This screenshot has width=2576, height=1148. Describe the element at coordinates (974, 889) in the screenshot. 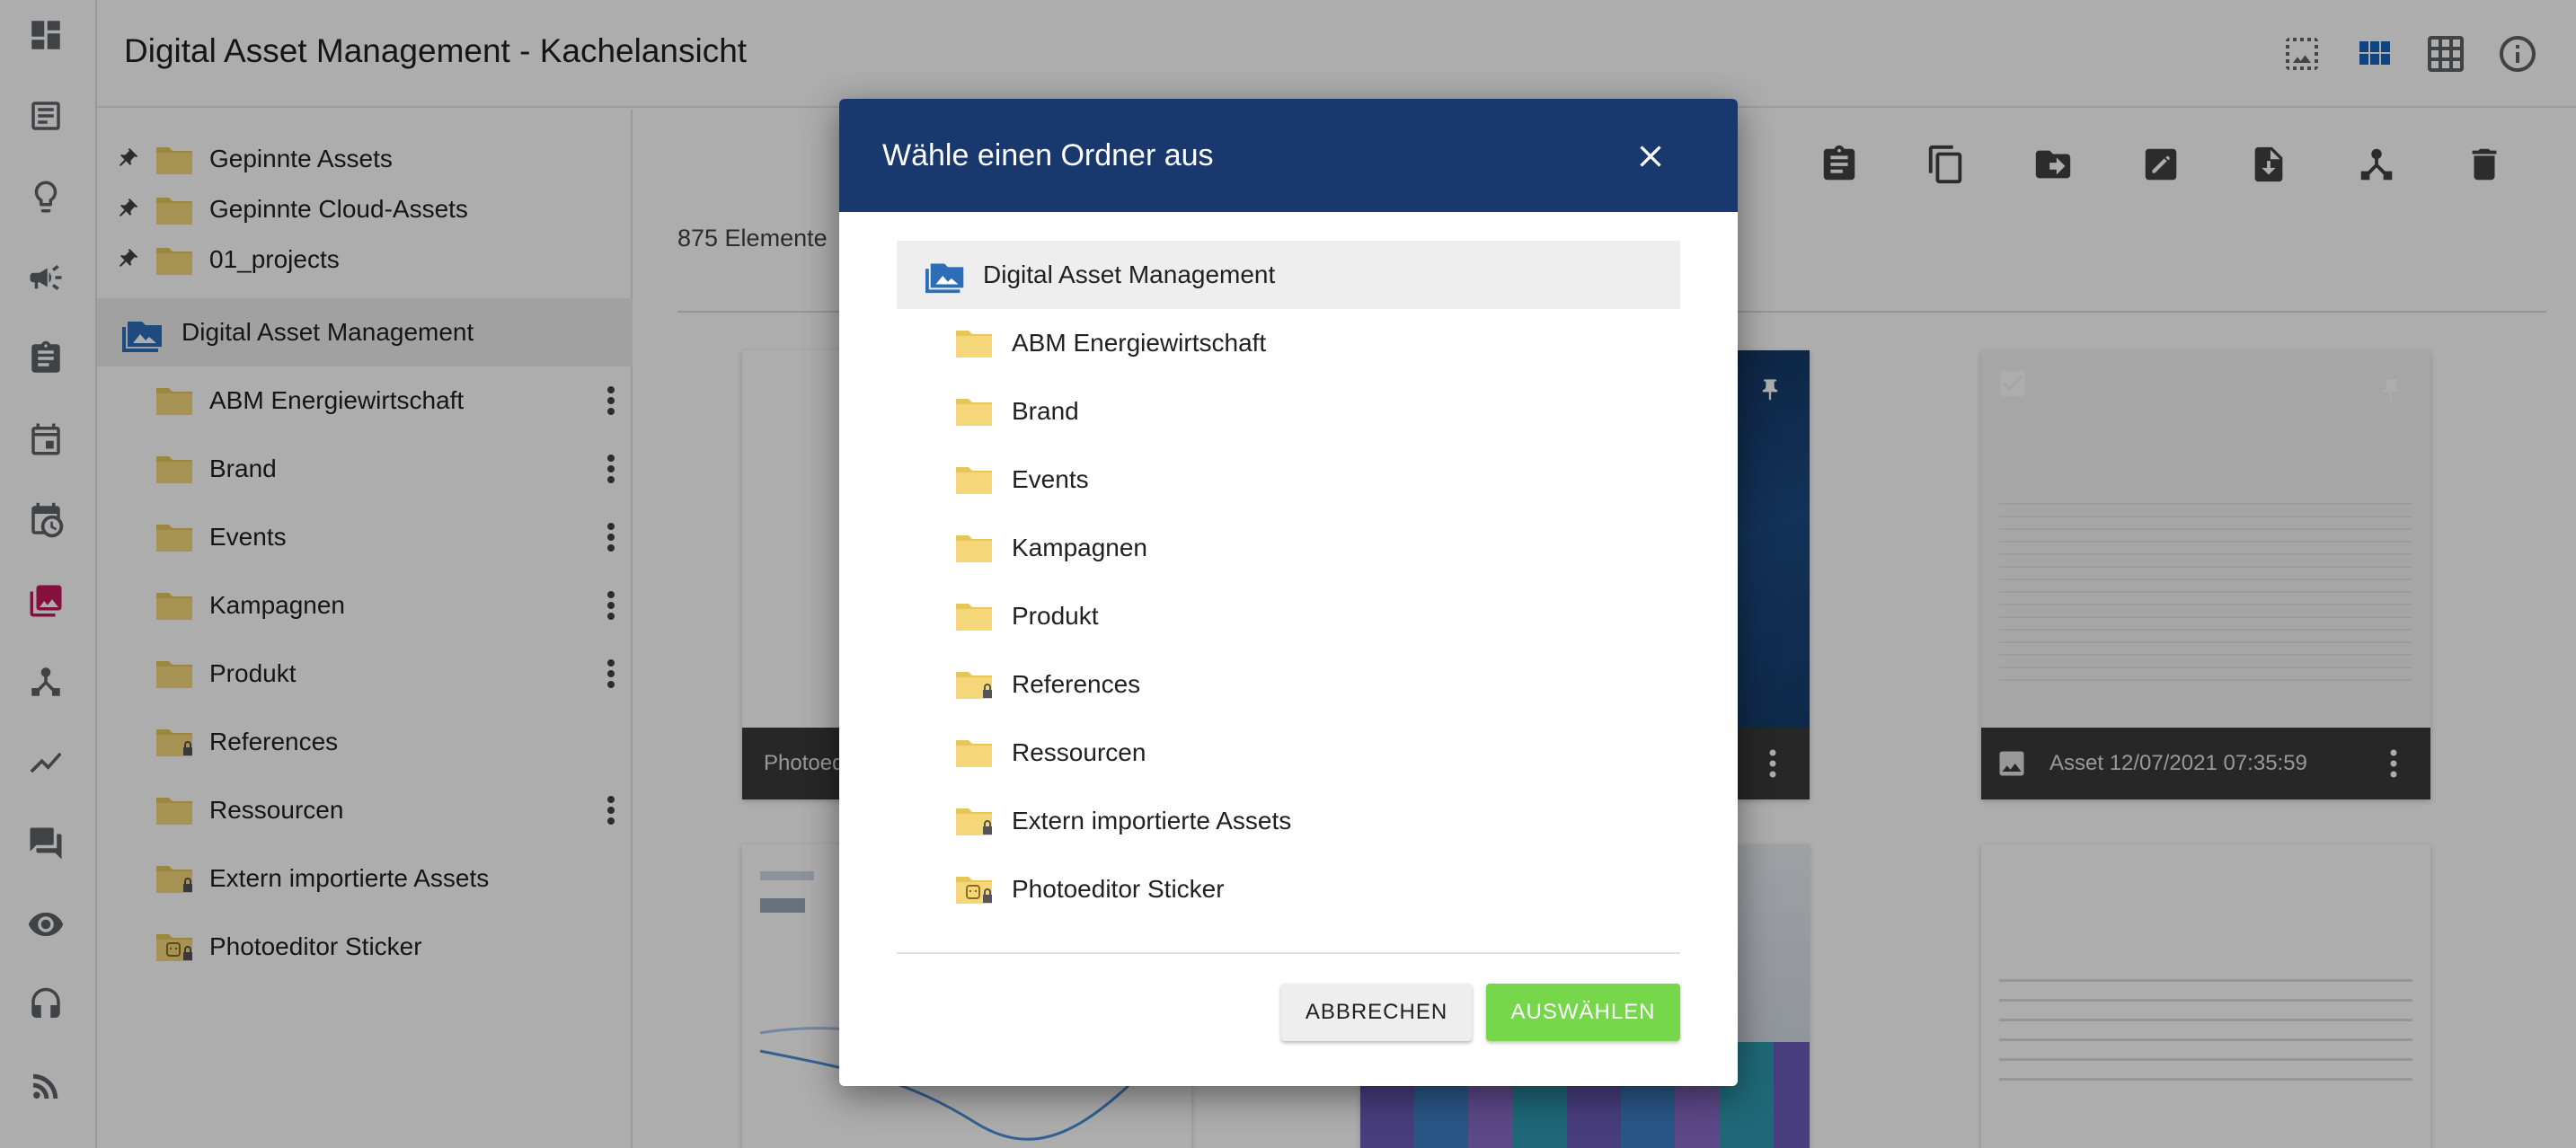

I see `sticker-folder-icon` at that location.